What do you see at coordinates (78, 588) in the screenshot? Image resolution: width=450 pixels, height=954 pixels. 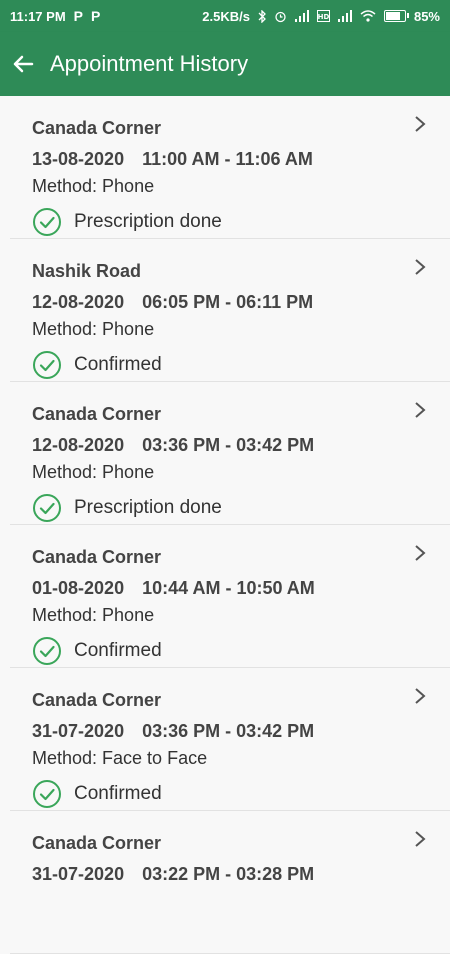 I see `appointment-date: 01-08-2020` at bounding box center [78, 588].